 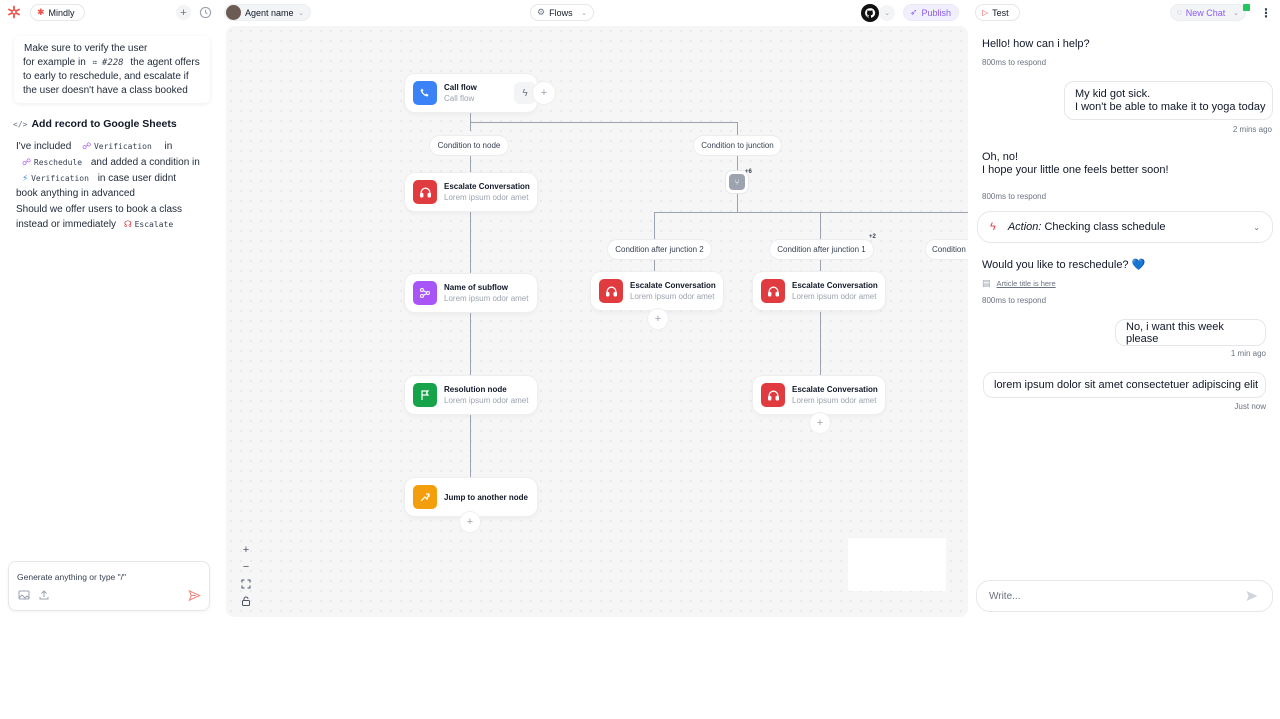 I want to click on note-text: the agent offers, so click(x=165, y=62).